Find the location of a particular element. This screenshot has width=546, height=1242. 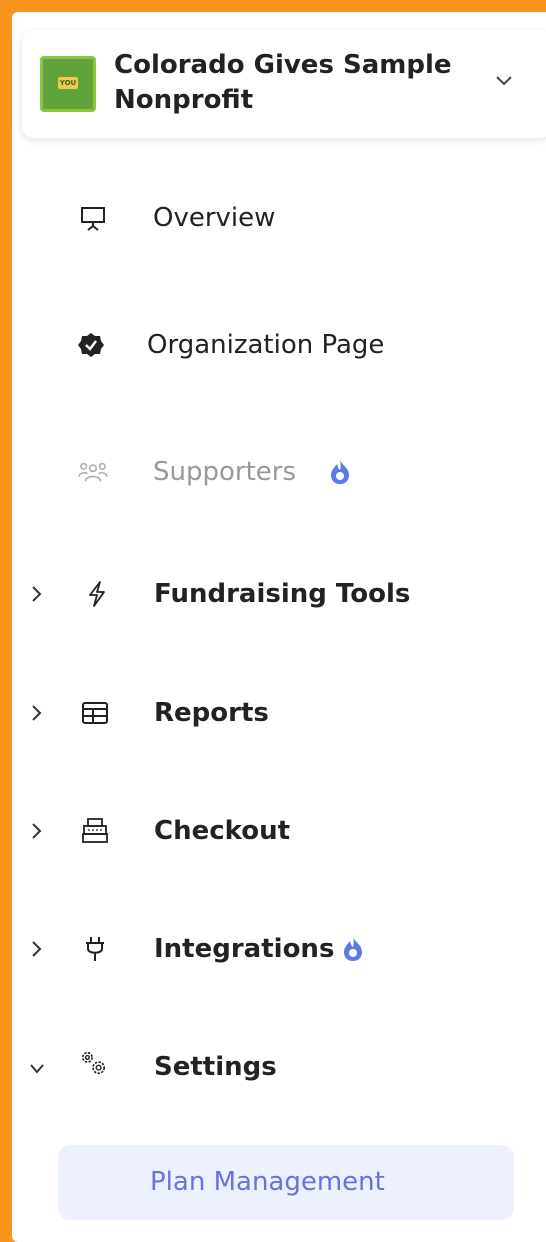

org-switcher: YOU Colorado Gives Sample Nonprofit is located at coordinates (284, 84).